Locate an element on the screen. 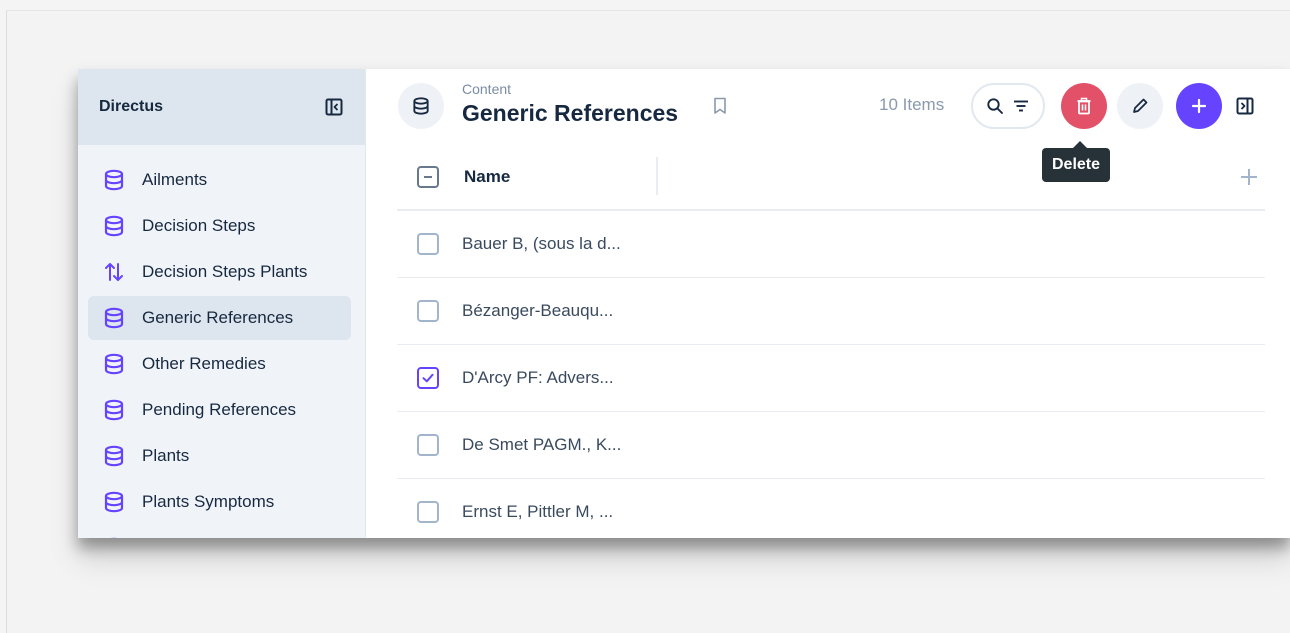 Image resolution: width=1290 pixels, height=633 pixels. bookmark-icon is located at coordinates (720, 105).